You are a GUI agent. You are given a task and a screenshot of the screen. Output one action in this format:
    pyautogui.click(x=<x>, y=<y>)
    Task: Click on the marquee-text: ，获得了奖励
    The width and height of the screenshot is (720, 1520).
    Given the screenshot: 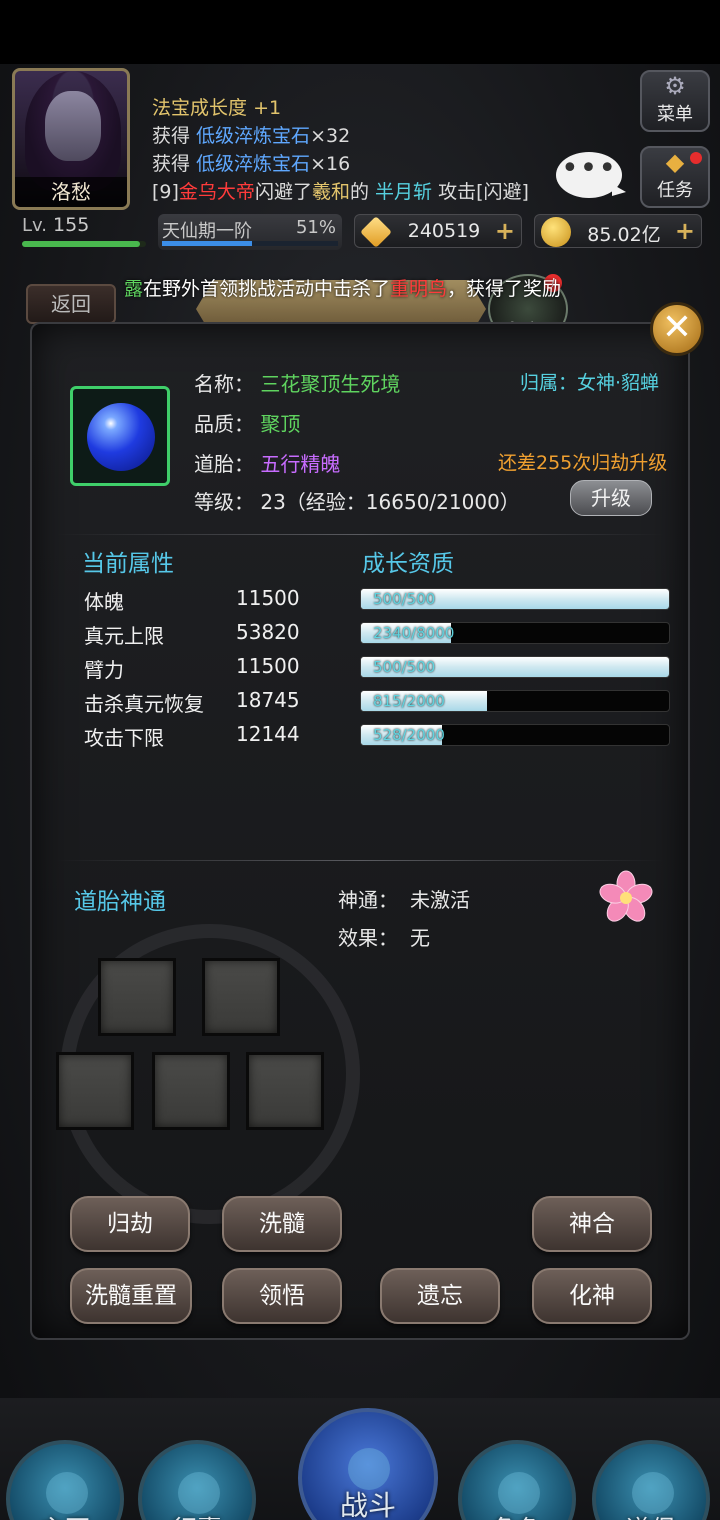 What is the action you would take?
    pyautogui.click(x=504, y=289)
    